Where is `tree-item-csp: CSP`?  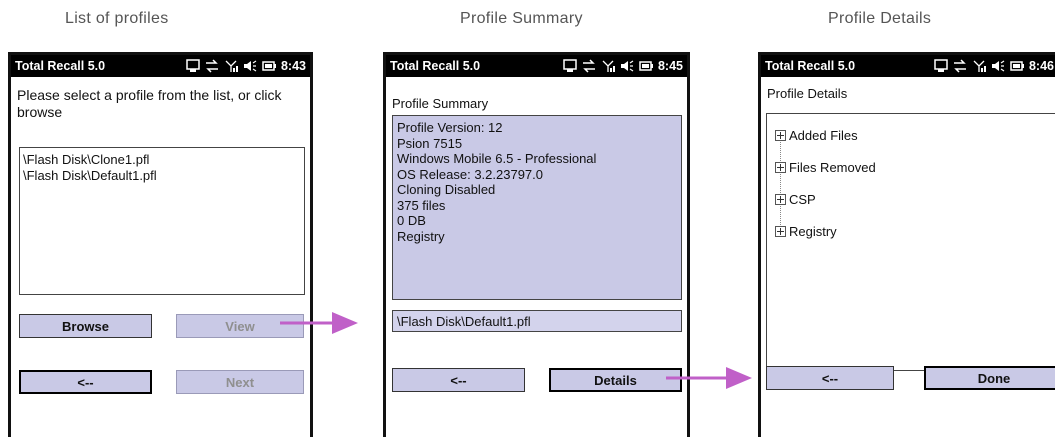 tree-item-csp: CSP is located at coordinates (795, 199).